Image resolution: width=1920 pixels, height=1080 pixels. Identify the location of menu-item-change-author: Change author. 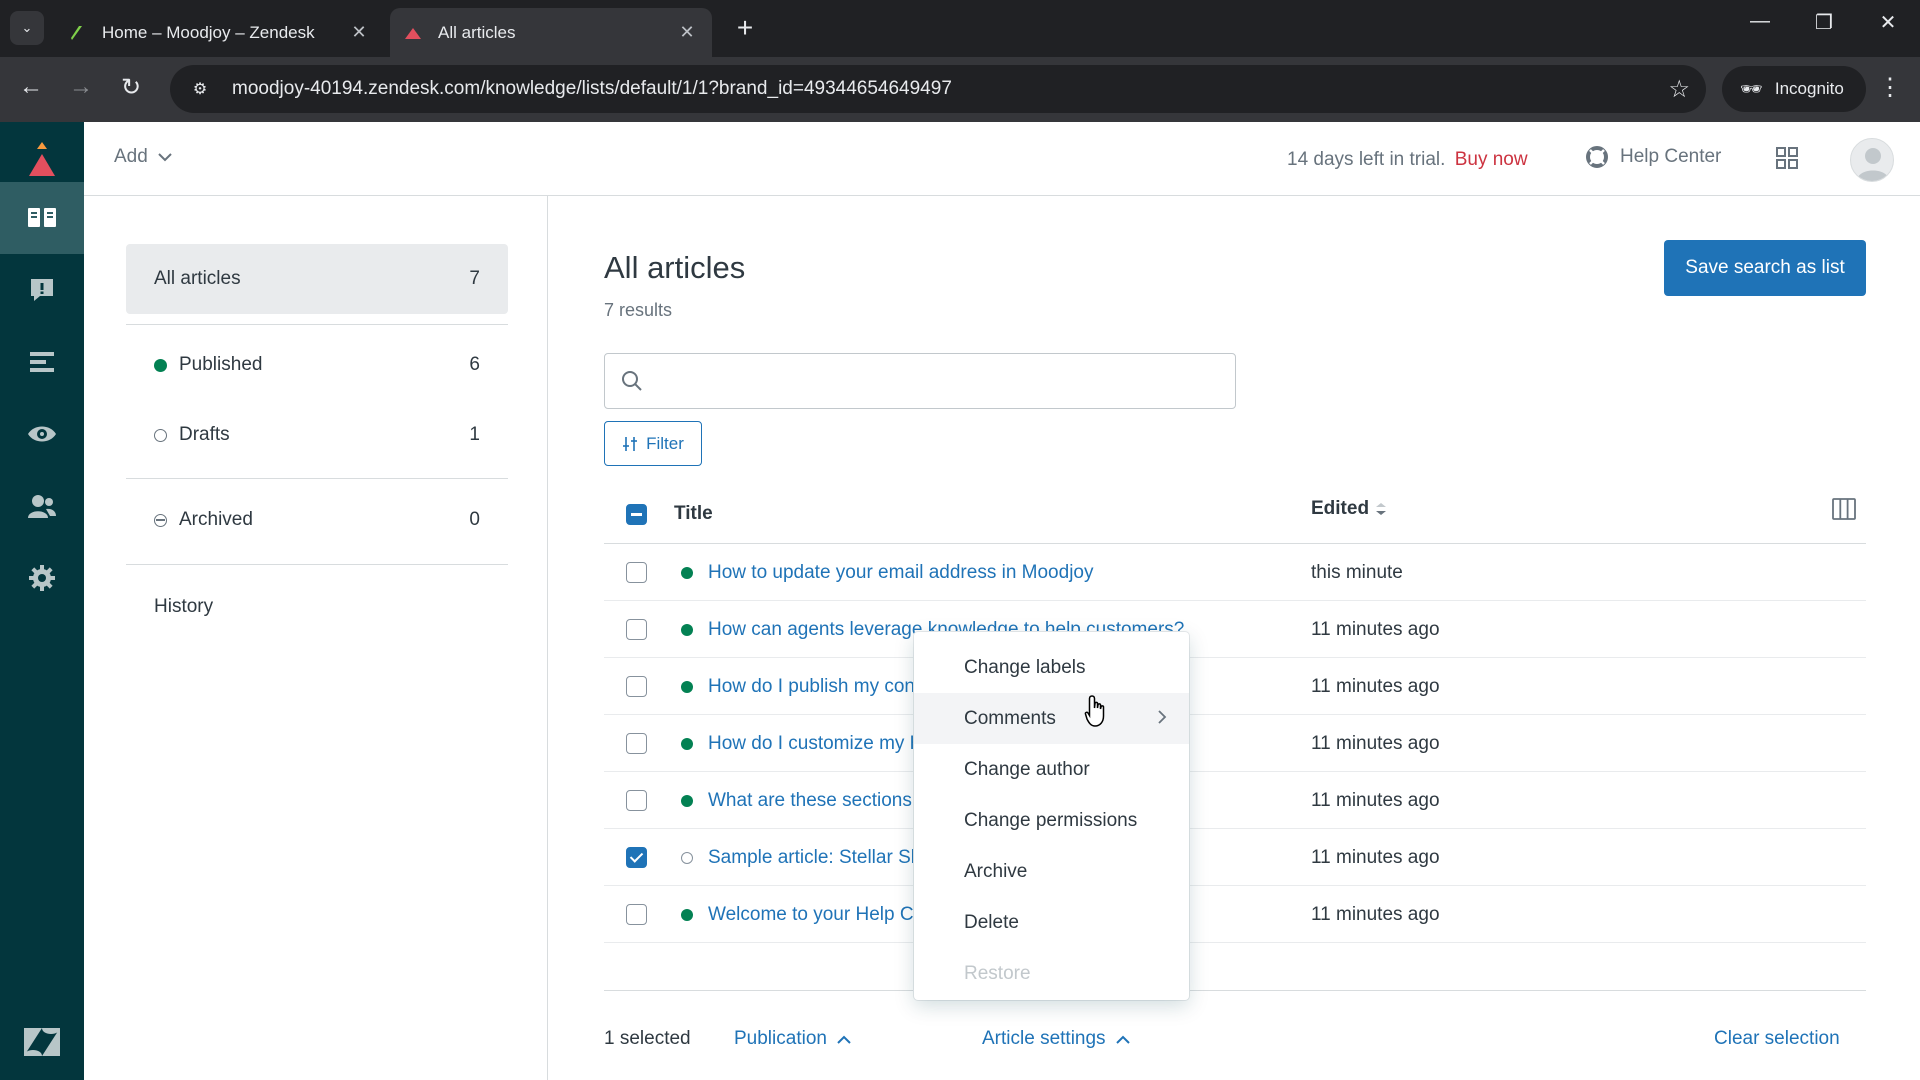
(1051, 769).